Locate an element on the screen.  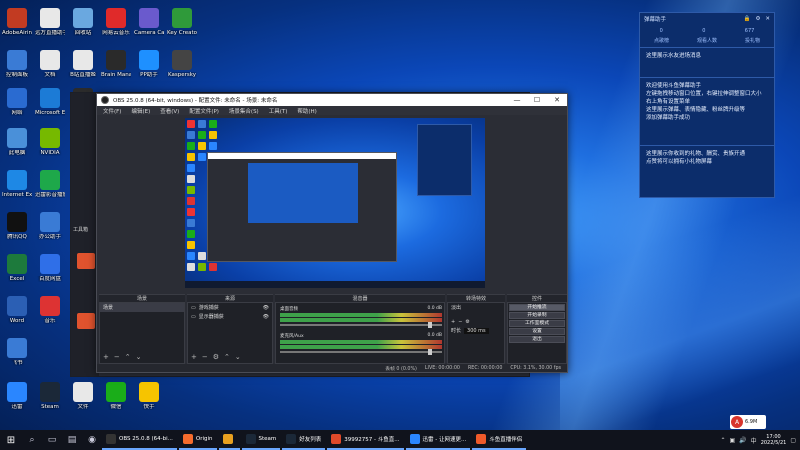
volume-icon: 🔊 is located at coordinates (742, 440).